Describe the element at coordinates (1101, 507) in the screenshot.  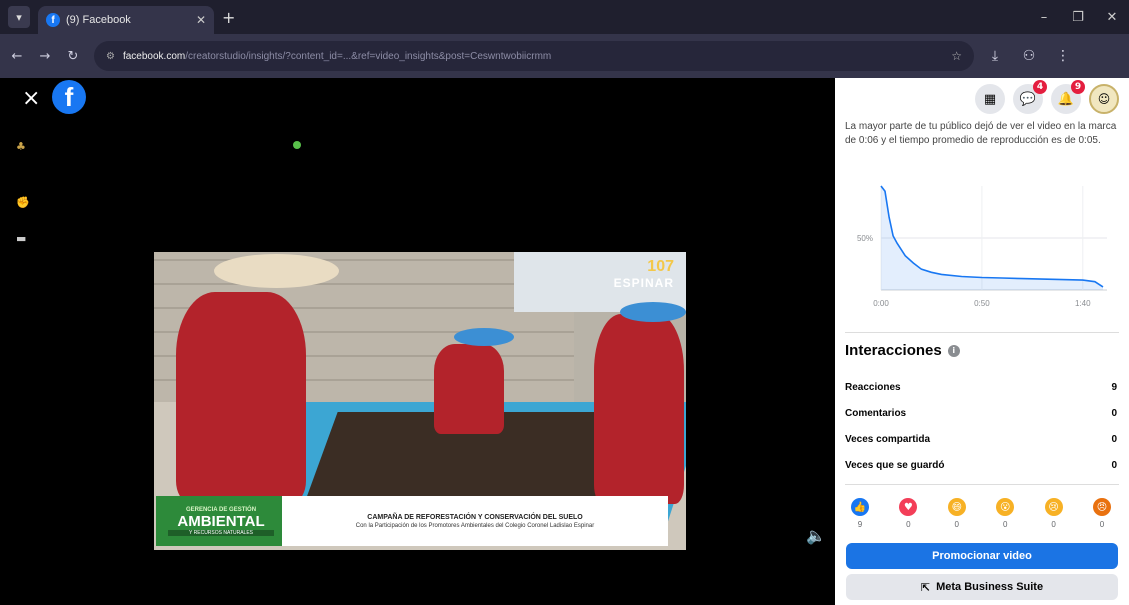
I see `angry-icon: 😠` at that location.